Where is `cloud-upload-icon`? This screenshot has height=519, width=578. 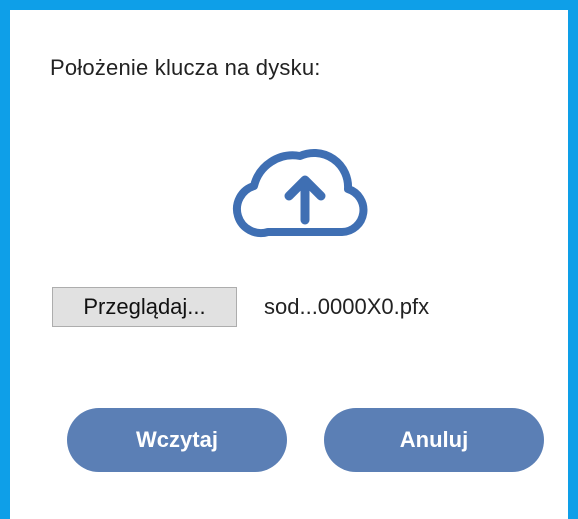
cloud-upload-icon is located at coordinates (302, 189).